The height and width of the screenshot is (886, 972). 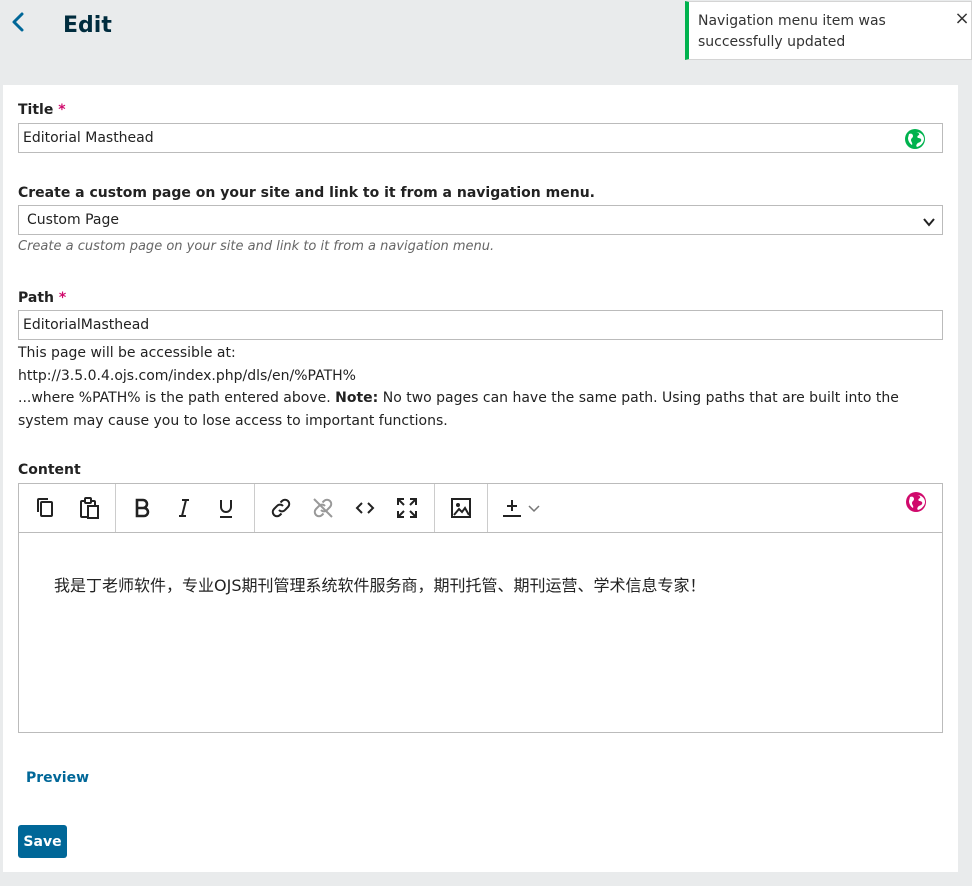 I want to click on path-label-text: Path, so click(x=36, y=298).